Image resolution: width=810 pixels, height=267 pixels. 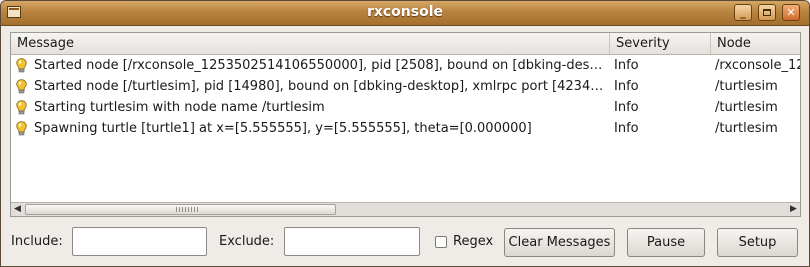 What do you see at coordinates (247, 241) in the screenshot?
I see `exclude-label: Exclude:` at bounding box center [247, 241].